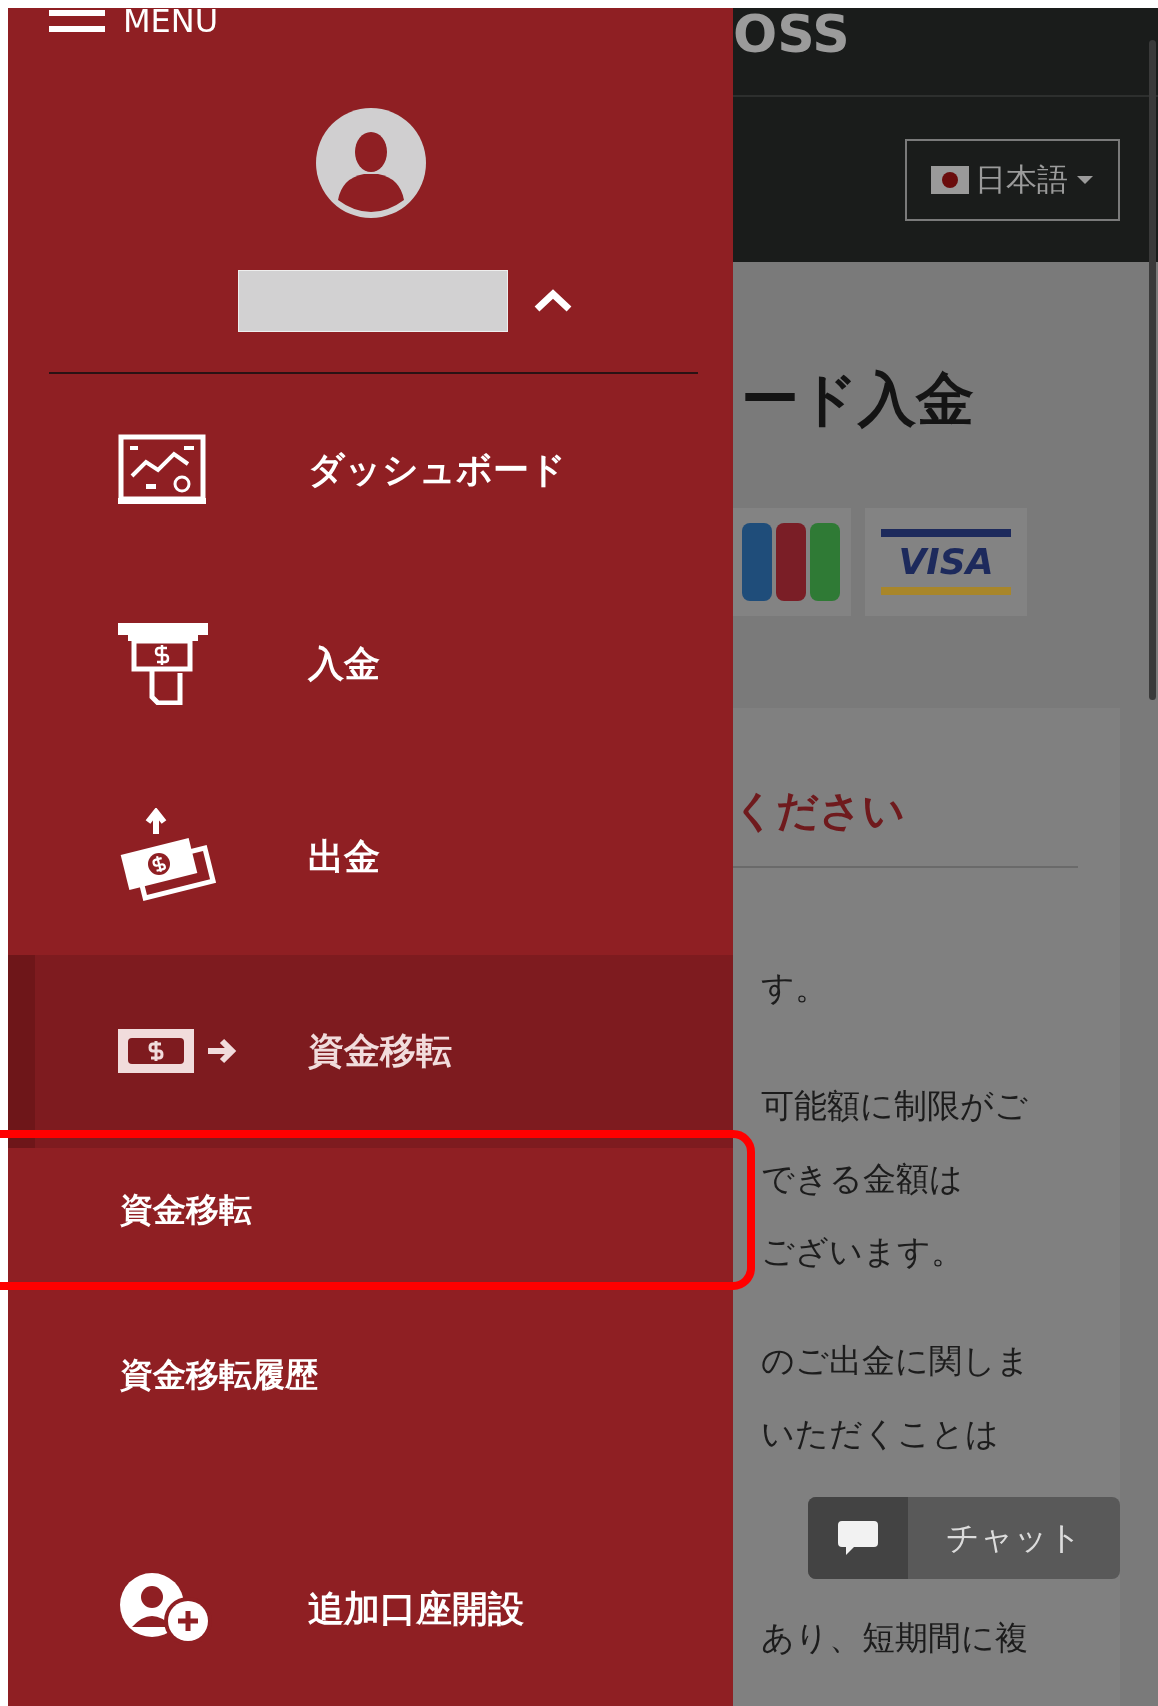  I want to click on language-select: 日本語, so click(1012, 179).